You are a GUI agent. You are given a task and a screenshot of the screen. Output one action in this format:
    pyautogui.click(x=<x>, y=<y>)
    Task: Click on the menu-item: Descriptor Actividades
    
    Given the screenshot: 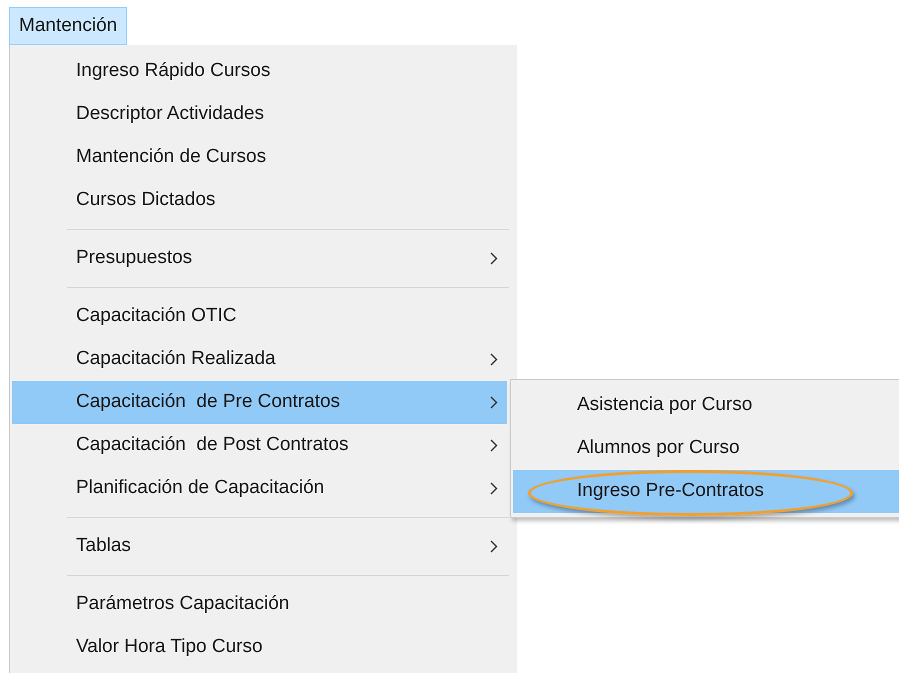 What is the action you would take?
    pyautogui.click(x=259, y=114)
    